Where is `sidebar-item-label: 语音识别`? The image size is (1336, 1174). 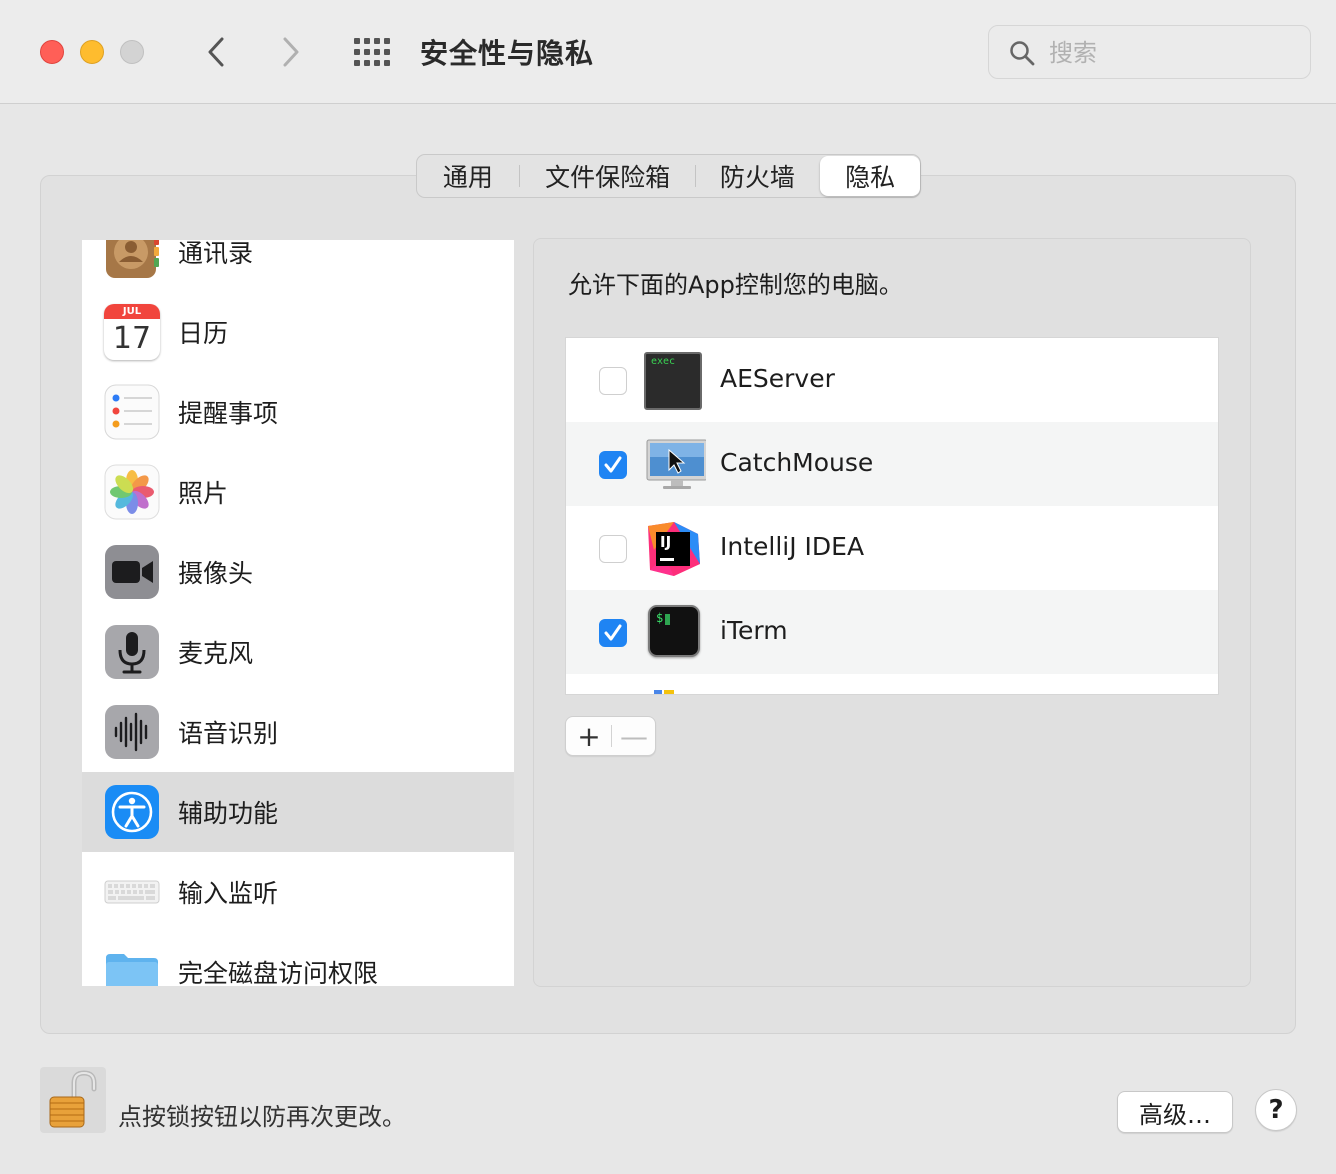 sidebar-item-label: 语音识别 is located at coordinates (228, 733).